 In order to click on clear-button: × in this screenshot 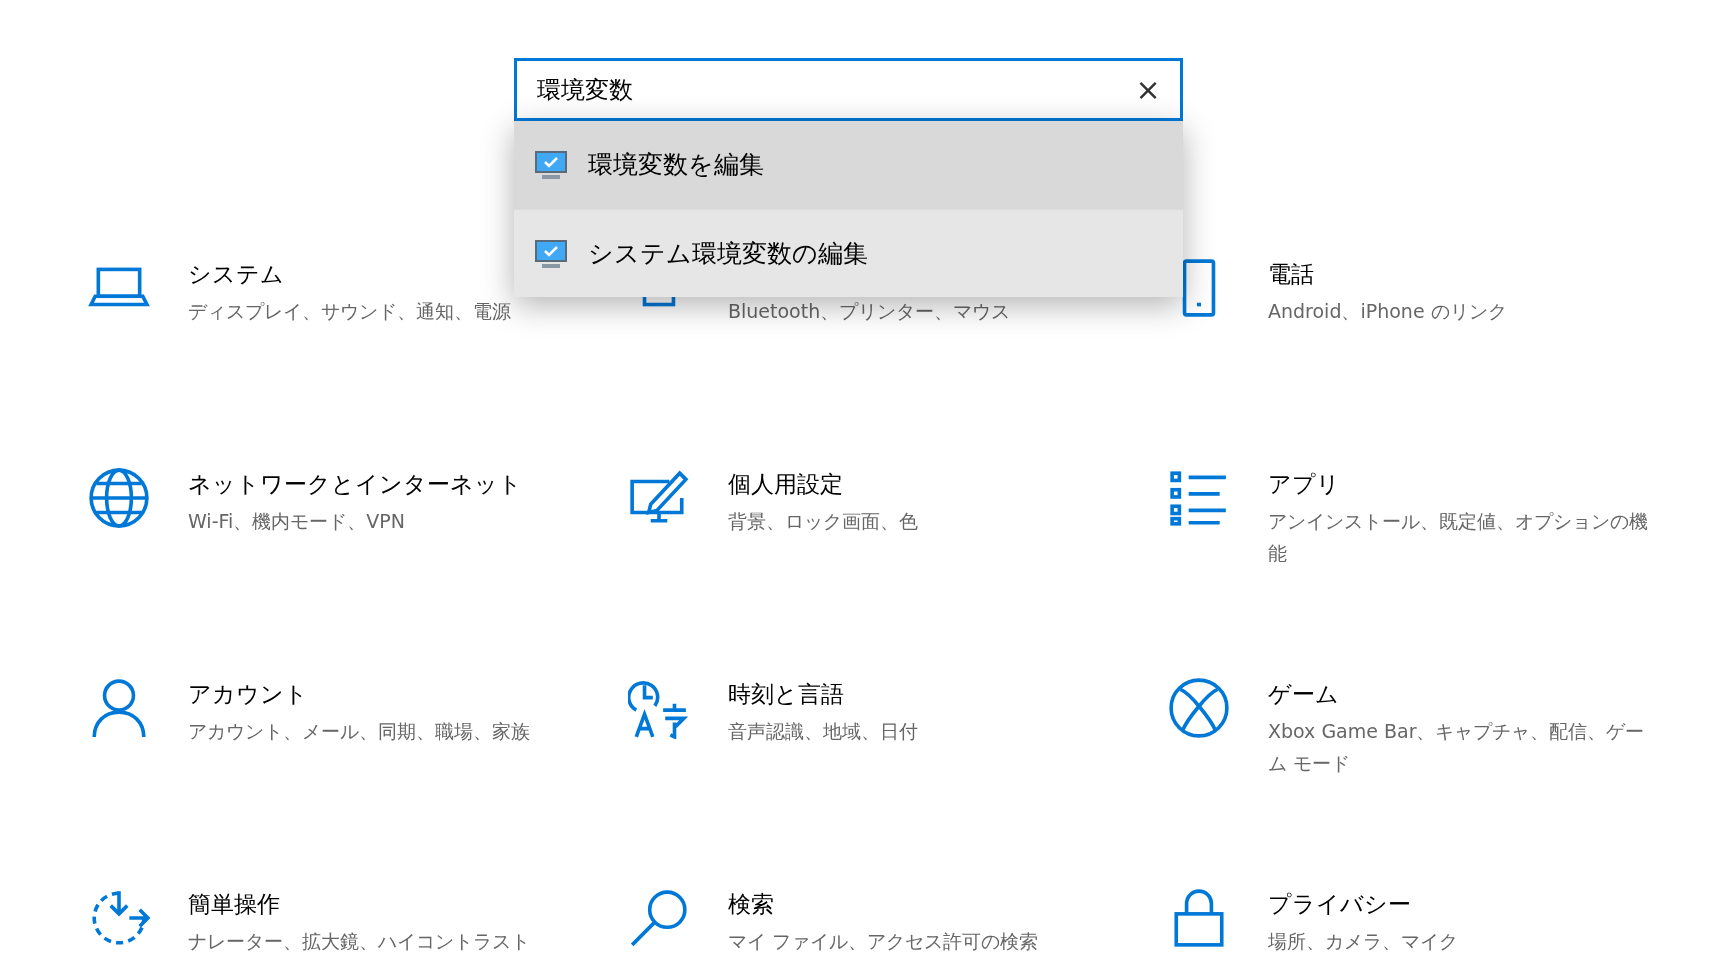, I will do `click(1148, 89)`.